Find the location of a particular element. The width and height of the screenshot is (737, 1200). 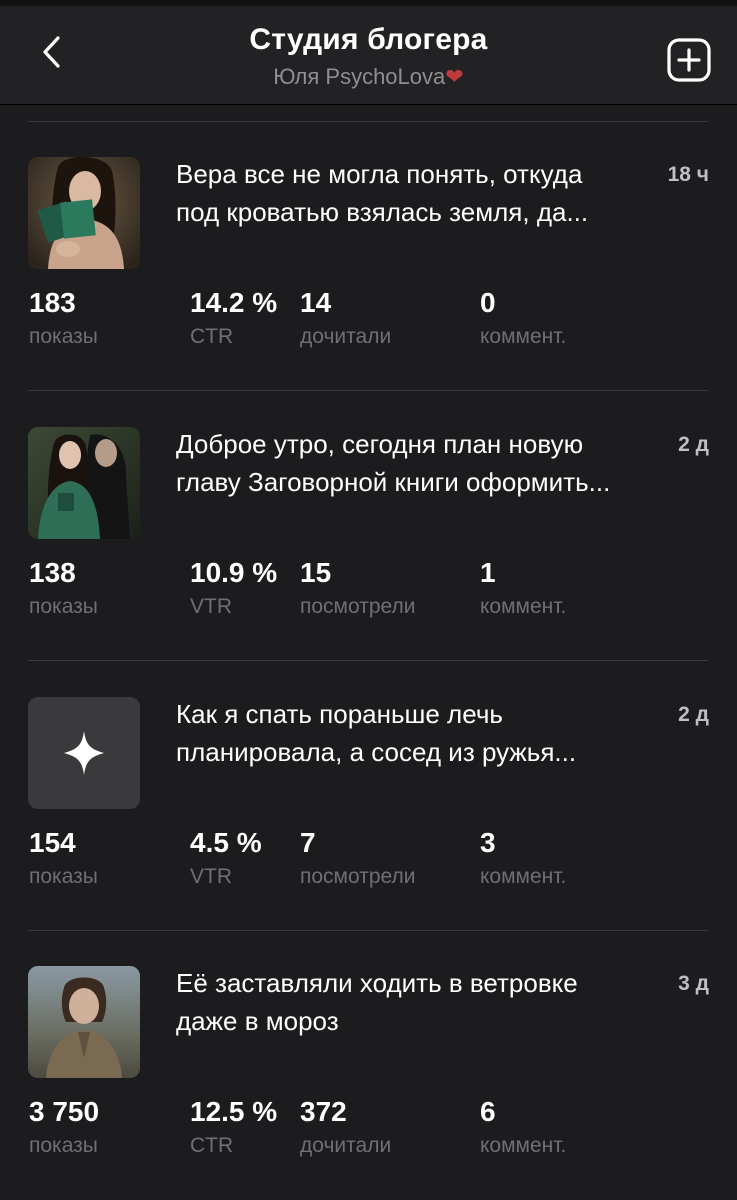

post-title-line: Как я спать пораньше лечь is located at coordinates (339, 714).